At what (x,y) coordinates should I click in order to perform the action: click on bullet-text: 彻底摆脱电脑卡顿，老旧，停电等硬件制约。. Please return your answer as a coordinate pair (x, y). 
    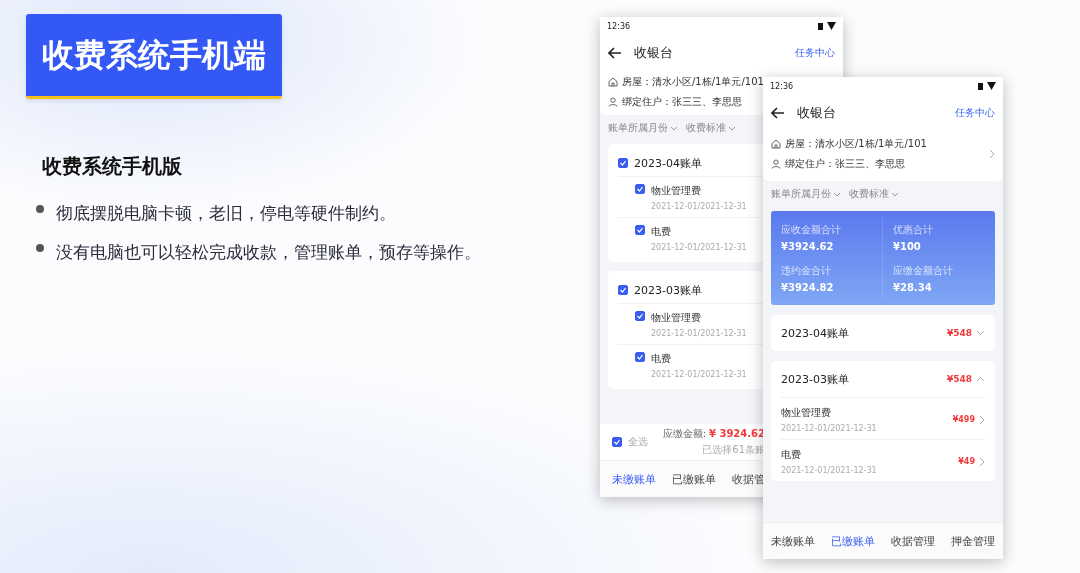
    Looking at the image, I should click on (226, 213).